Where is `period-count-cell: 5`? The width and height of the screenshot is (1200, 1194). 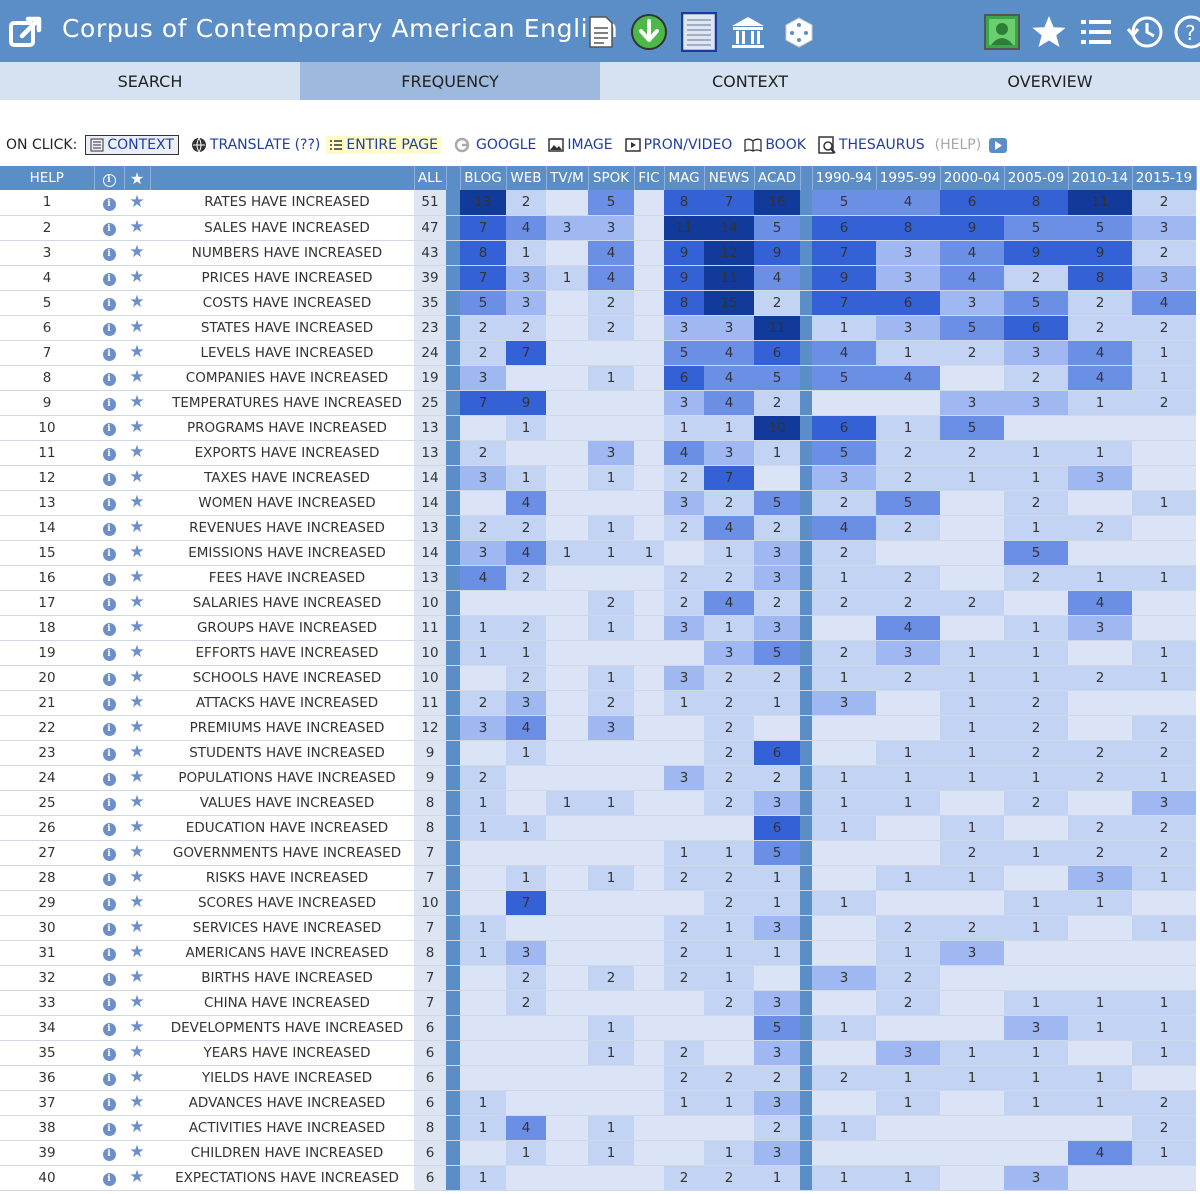
period-count-cell: 5 is located at coordinates (1036, 228).